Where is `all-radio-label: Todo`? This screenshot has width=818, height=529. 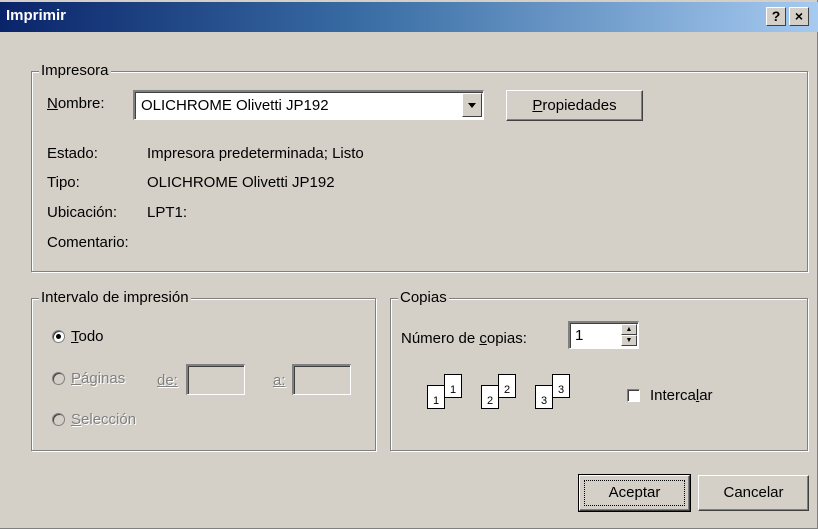 all-radio-label: Todo is located at coordinates (87, 336).